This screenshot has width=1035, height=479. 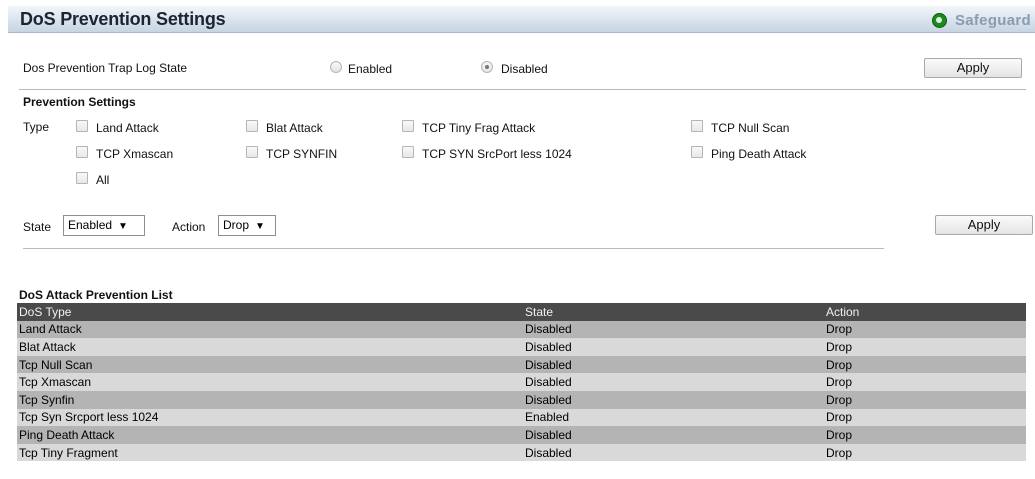 What do you see at coordinates (547, 417) in the screenshot?
I see `cell-state: Enabled` at bounding box center [547, 417].